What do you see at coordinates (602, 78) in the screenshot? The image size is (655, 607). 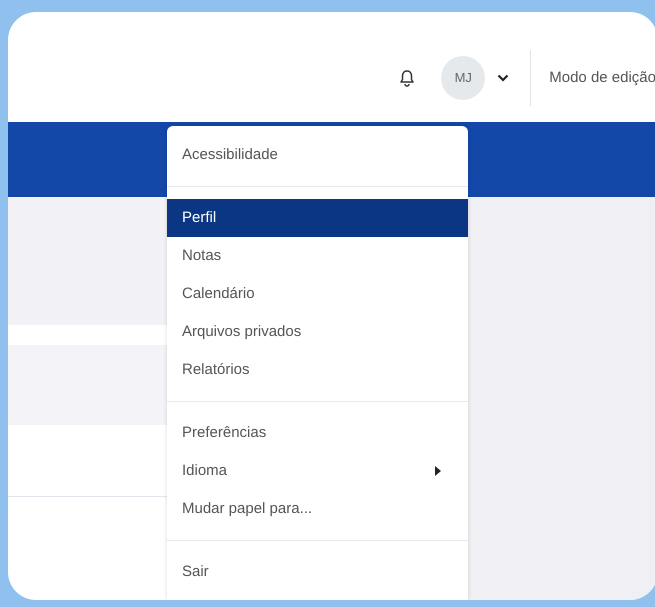 I see `edit-mode-label: Modo de edição` at bounding box center [602, 78].